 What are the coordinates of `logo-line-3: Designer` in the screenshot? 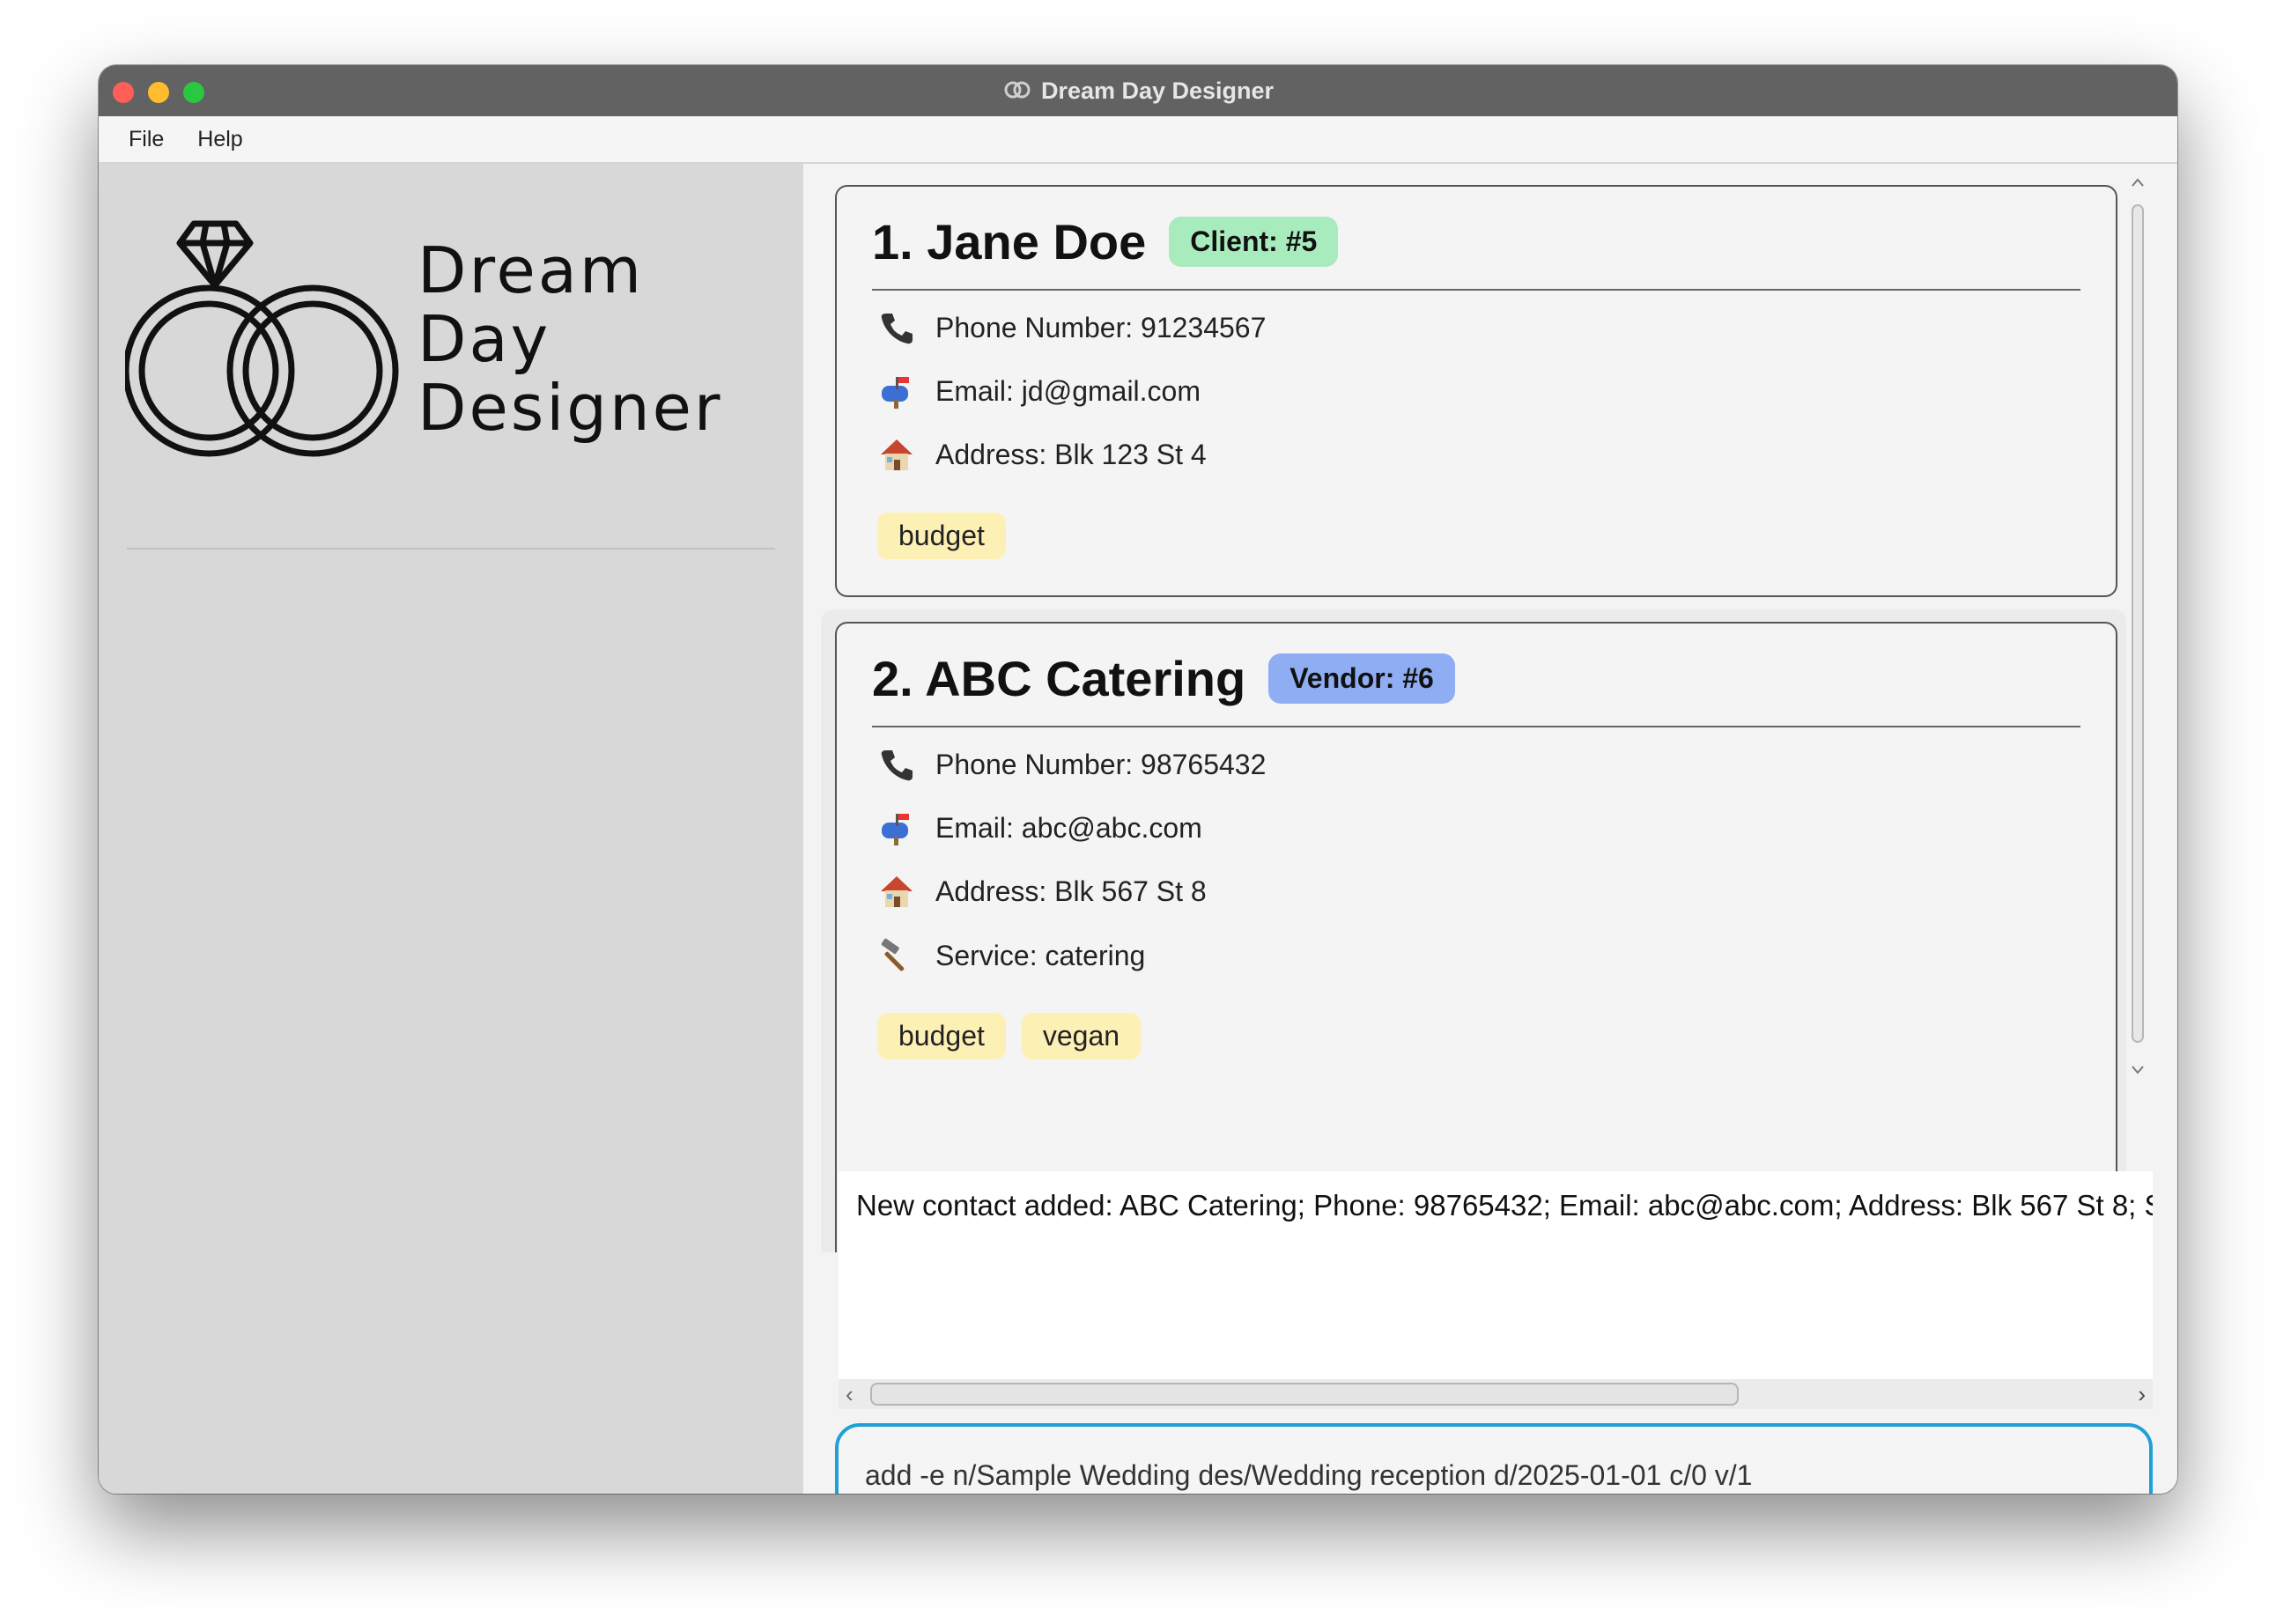 It's located at (570, 408).